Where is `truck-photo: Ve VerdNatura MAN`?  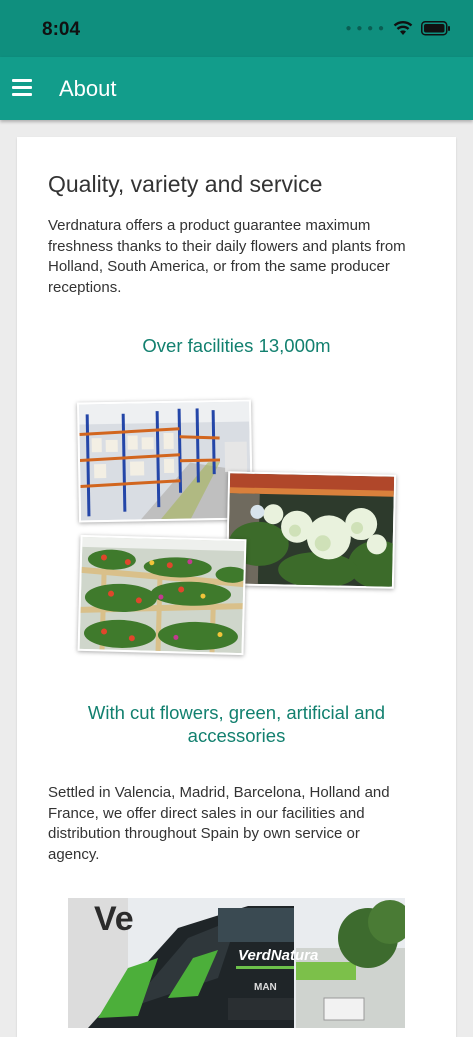 truck-photo: Ve VerdNatura MAN is located at coordinates (236, 963).